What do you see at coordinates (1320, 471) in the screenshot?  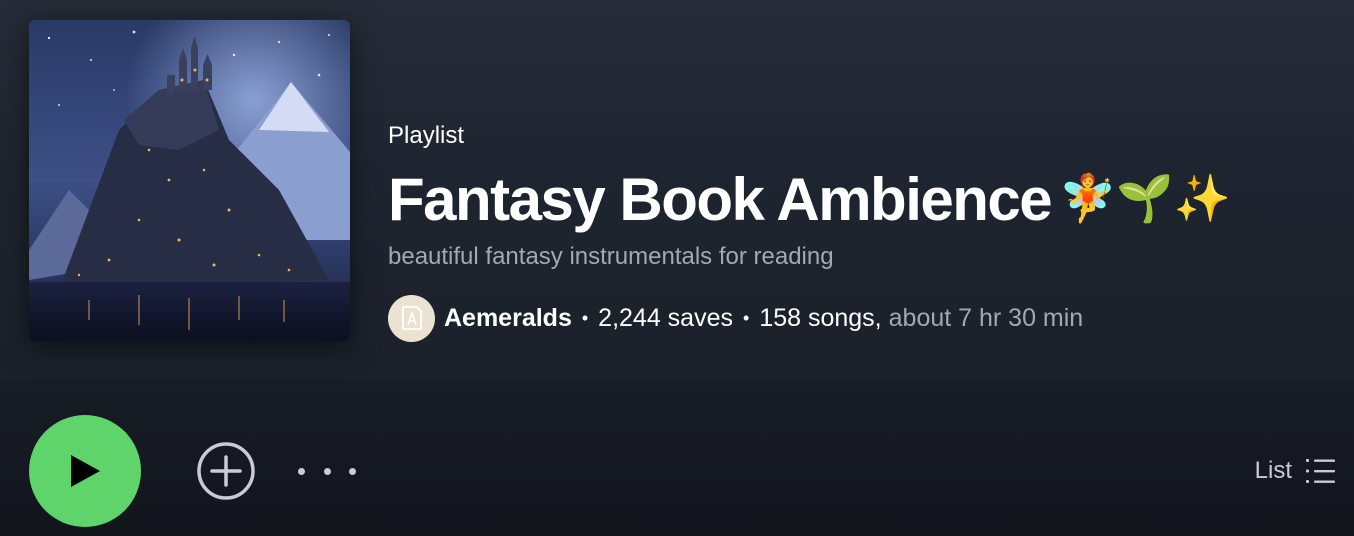 I see `list-icon` at bounding box center [1320, 471].